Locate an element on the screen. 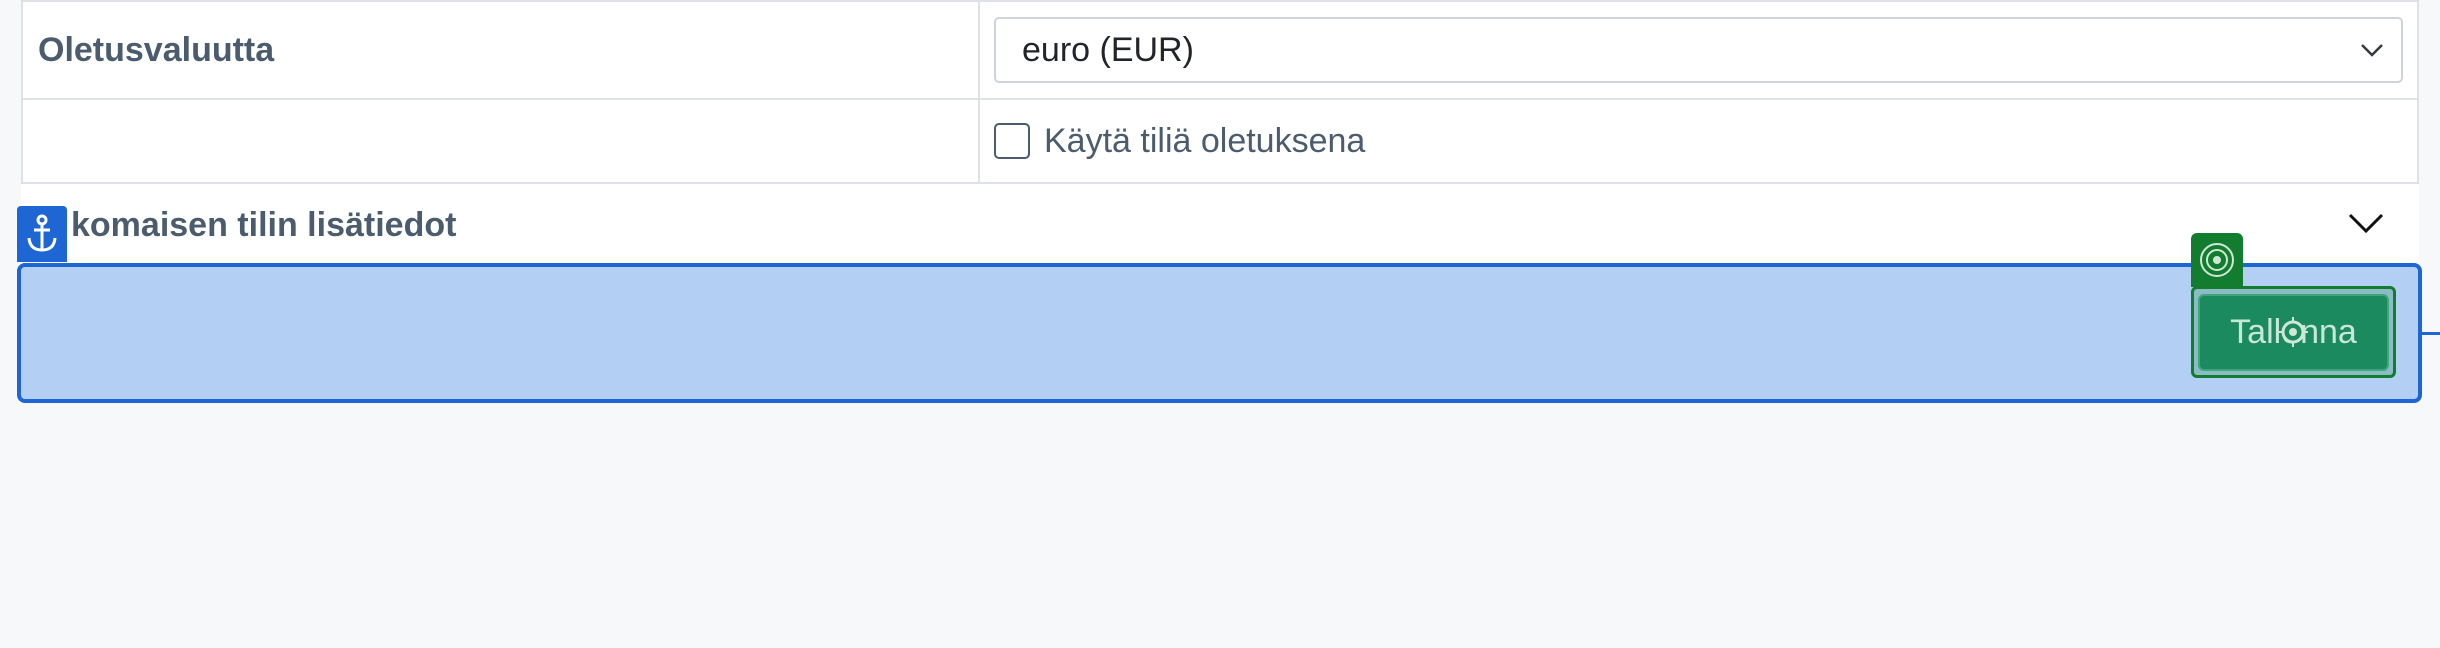  currency-cell: euro (EUR) is located at coordinates (1698, 50).